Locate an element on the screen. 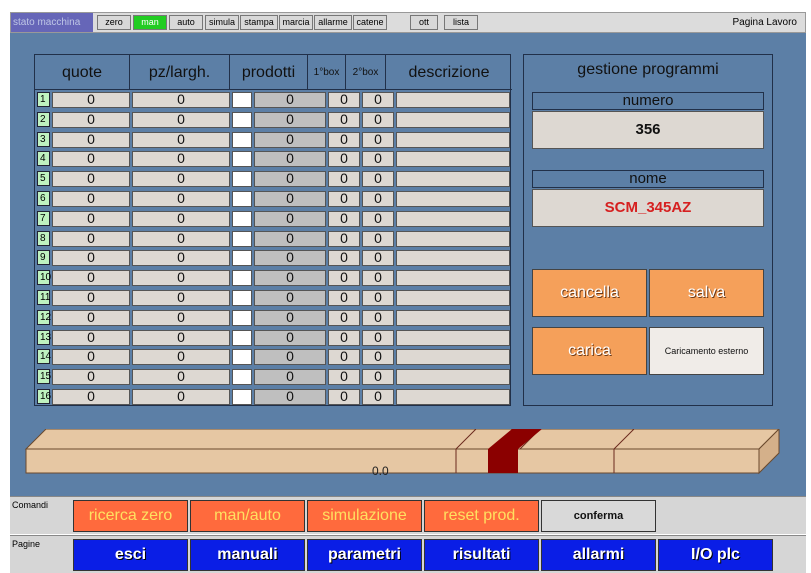  carica-button: carica is located at coordinates (589, 351).